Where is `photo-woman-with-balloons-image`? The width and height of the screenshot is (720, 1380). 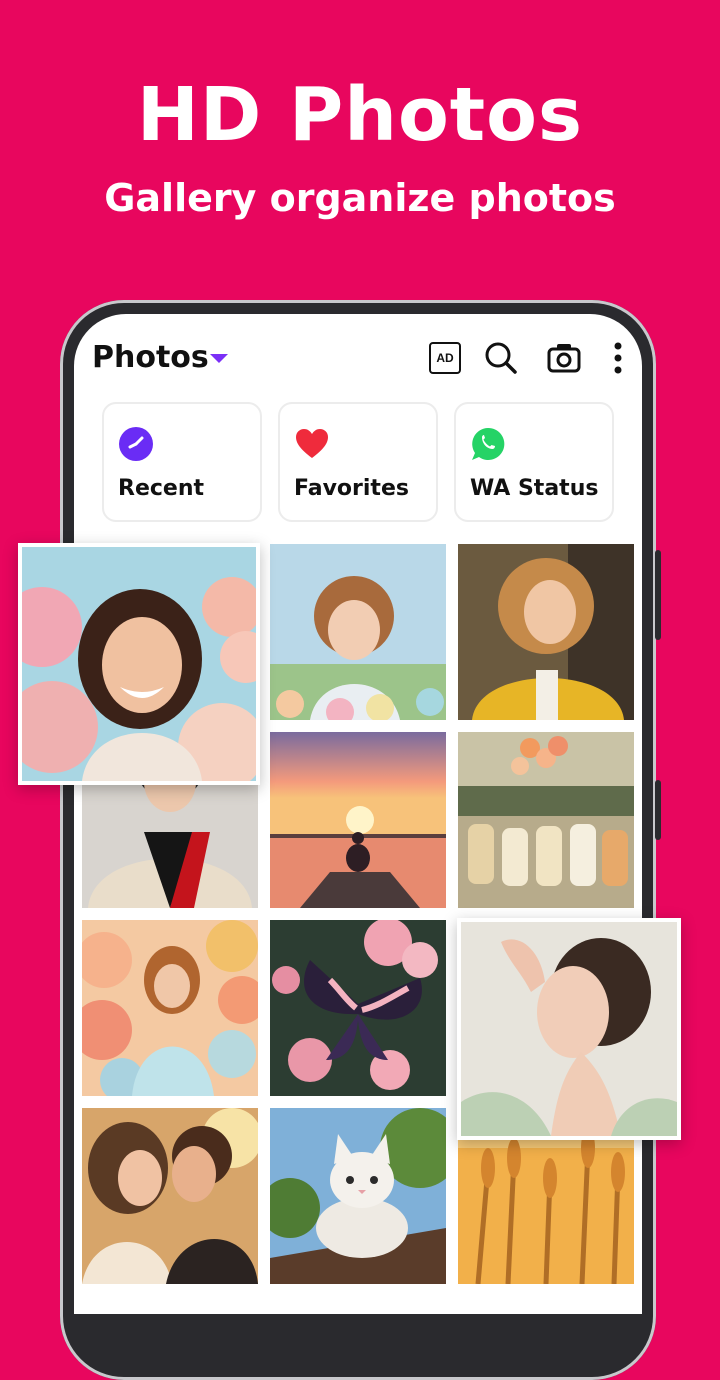 photo-woman-with-balloons-image is located at coordinates (170, 1008).